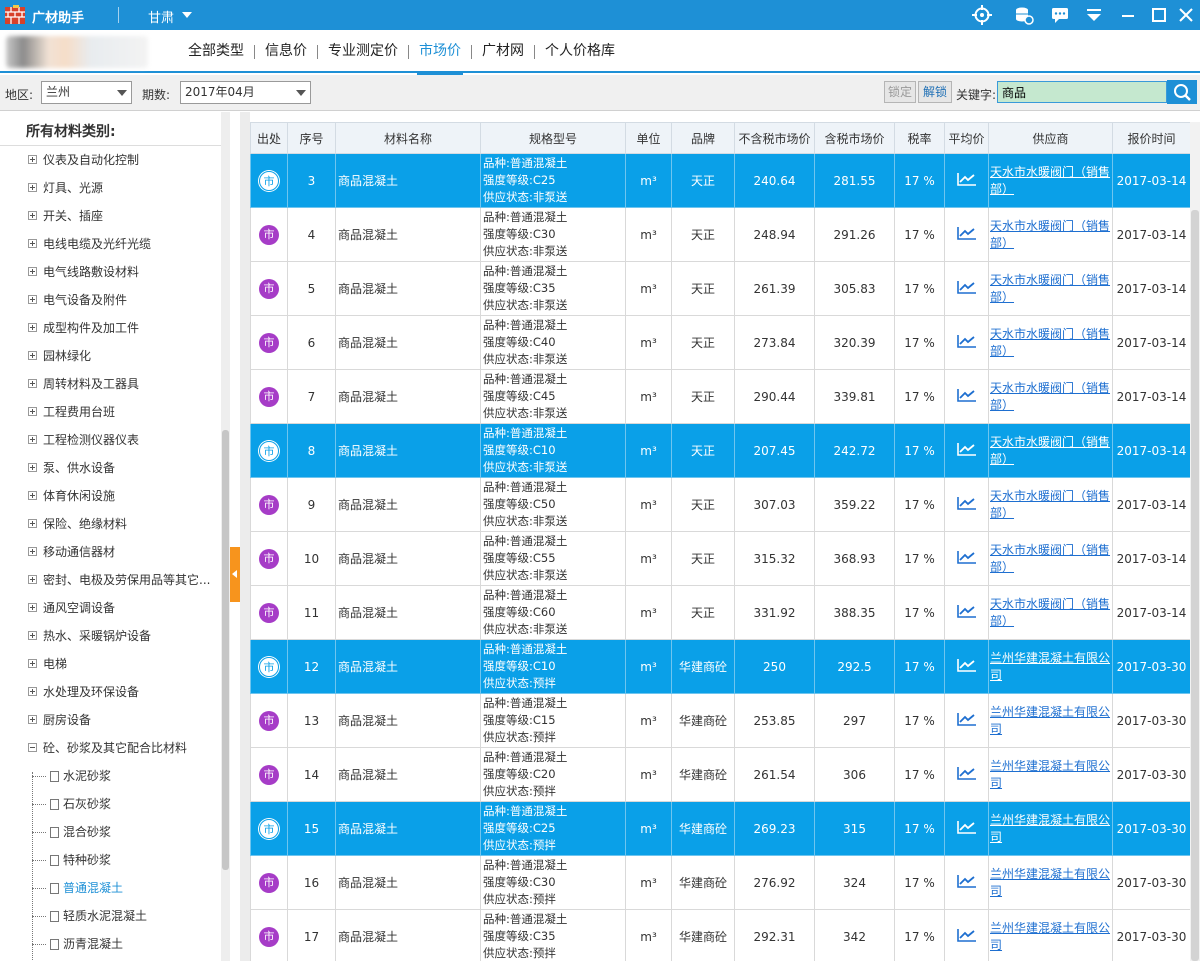 This screenshot has height=961, width=1200. Describe the element at coordinates (161, 16) in the screenshot. I see `region-selector: 甘肃` at that location.